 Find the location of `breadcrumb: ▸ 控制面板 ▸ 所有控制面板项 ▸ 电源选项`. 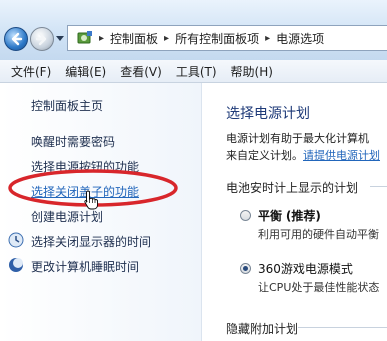

breadcrumb: ▸ 控制面板 ▸ 所有控制面板项 ▸ 电源选项 is located at coordinates (227, 38).